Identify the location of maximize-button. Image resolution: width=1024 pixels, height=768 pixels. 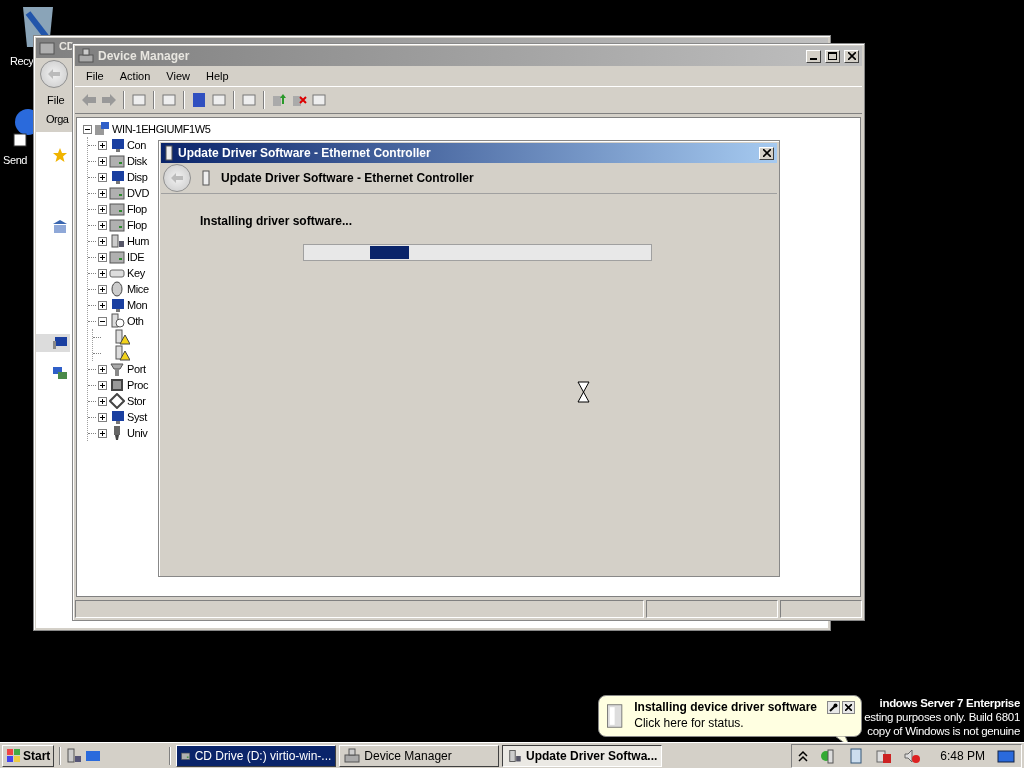
(832, 56).